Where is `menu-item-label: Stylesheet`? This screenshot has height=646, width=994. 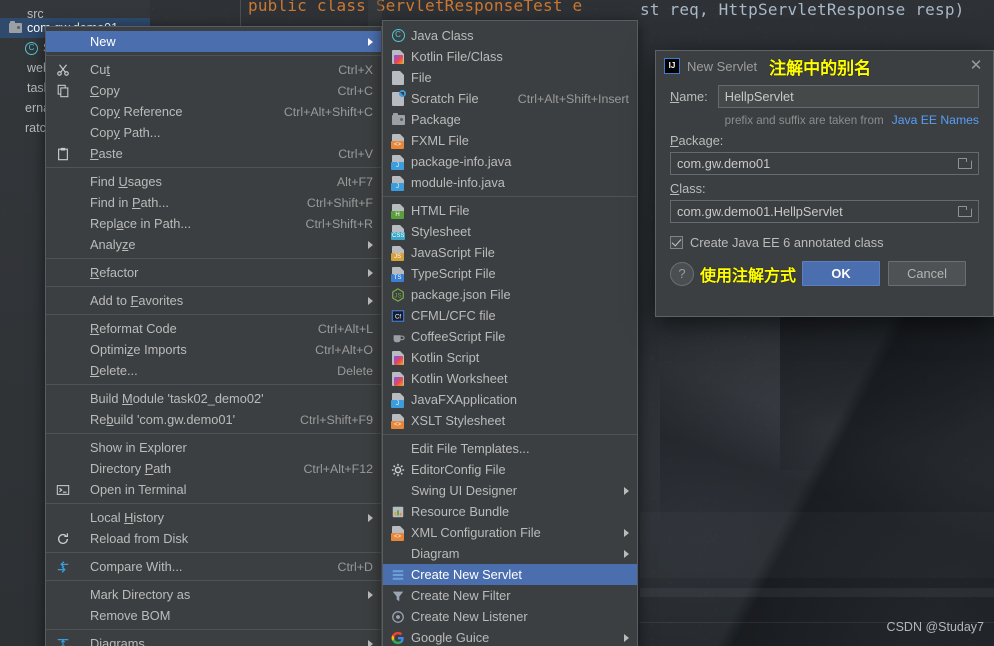
menu-item-label: Stylesheet is located at coordinates (441, 231).